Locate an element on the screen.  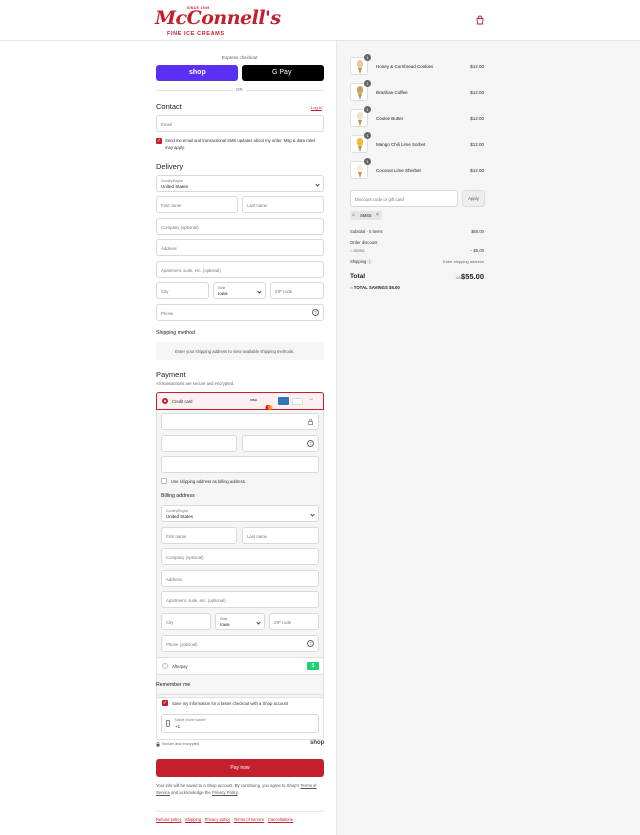
shop-logo: shop is located at coordinates (317, 743).